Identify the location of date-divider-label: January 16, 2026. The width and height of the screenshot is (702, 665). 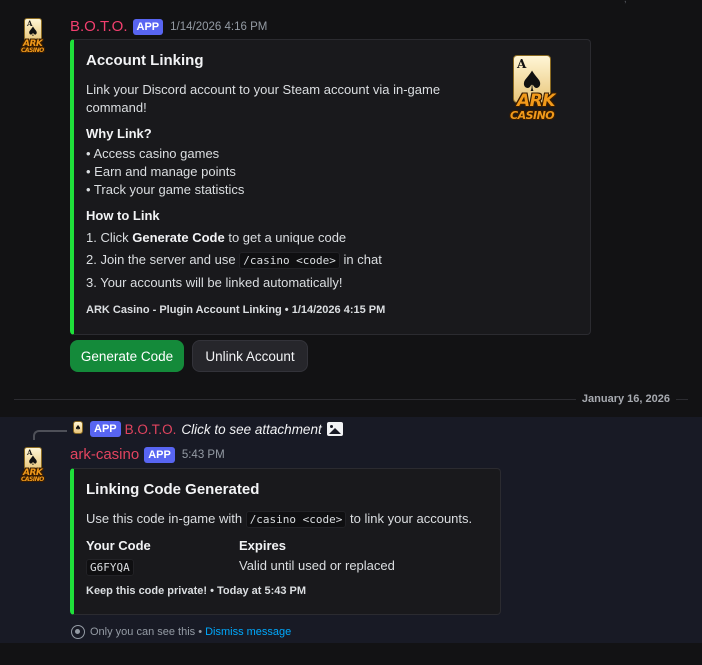
(625, 399).